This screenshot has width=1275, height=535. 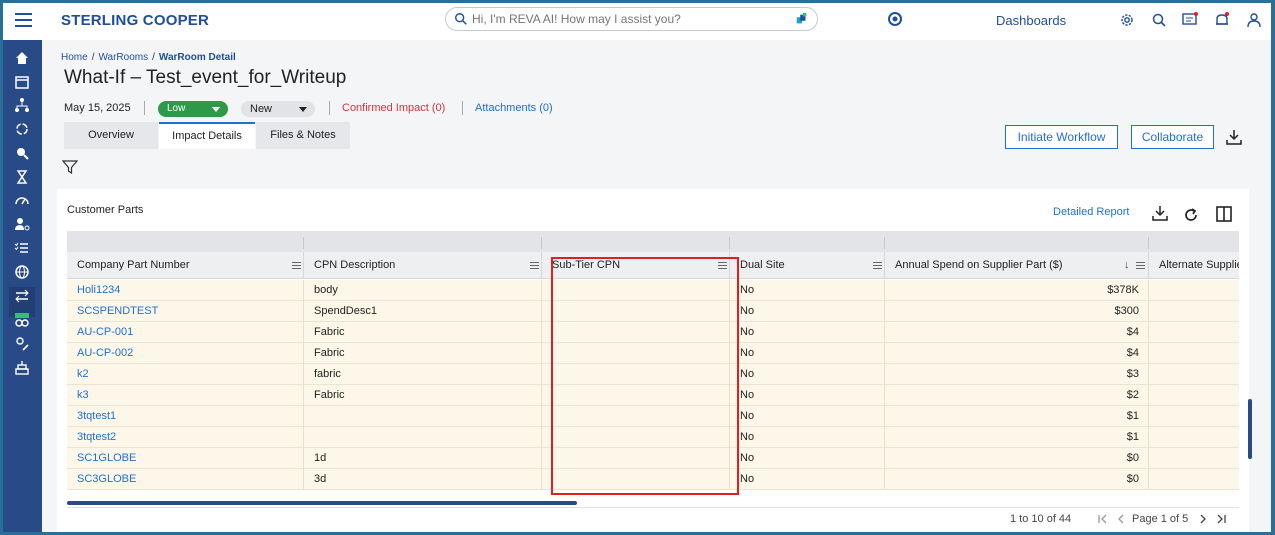 I want to click on top-bar: STERLING COOPER Dashboards, so click(x=637, y=21).